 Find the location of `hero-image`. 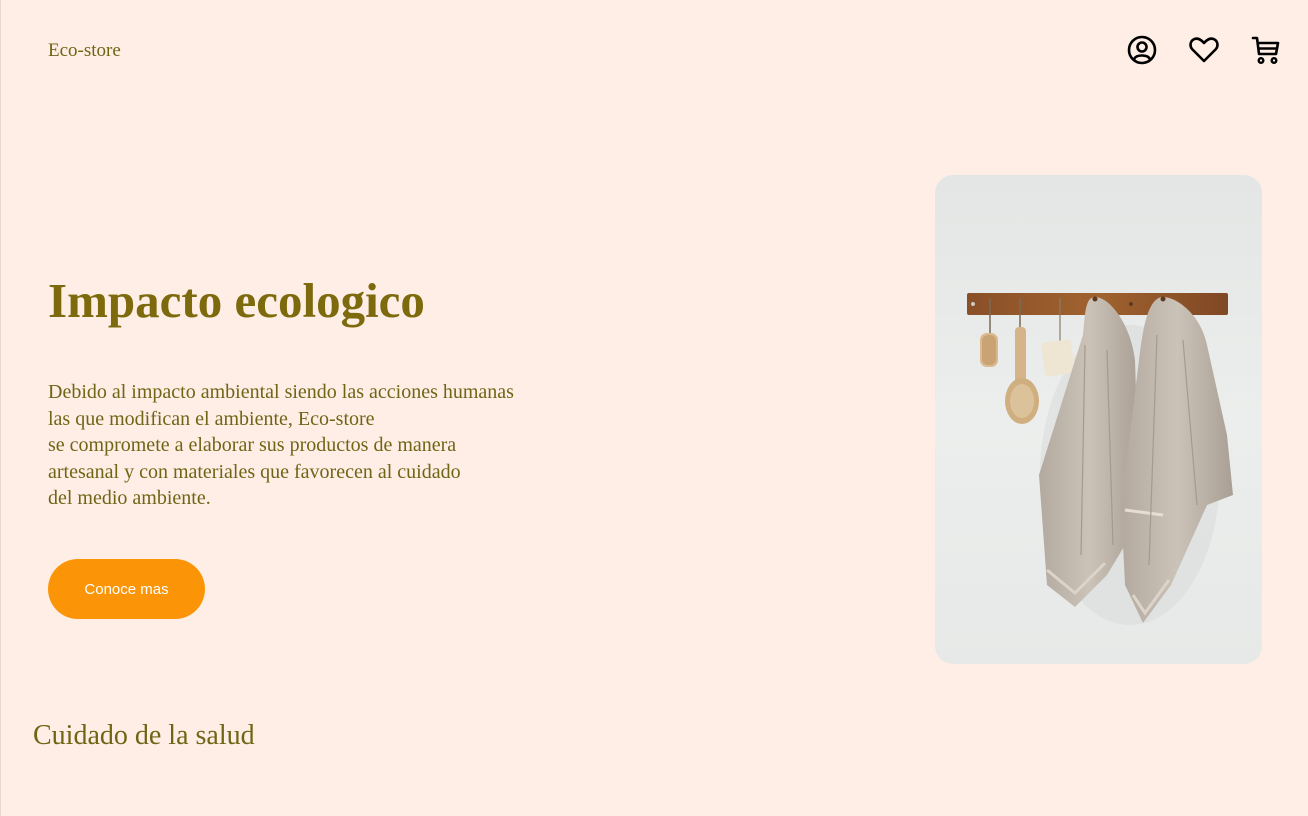

hero-image is located at coordinates (1098, 419).